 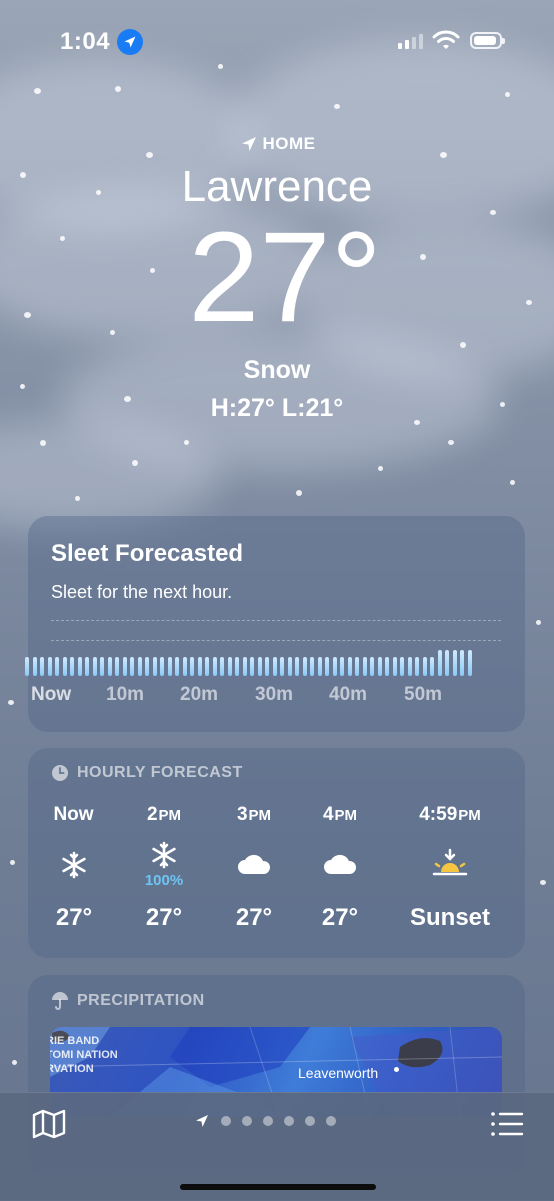 I want to click on page-indicator, so click(x=265, y=1121).